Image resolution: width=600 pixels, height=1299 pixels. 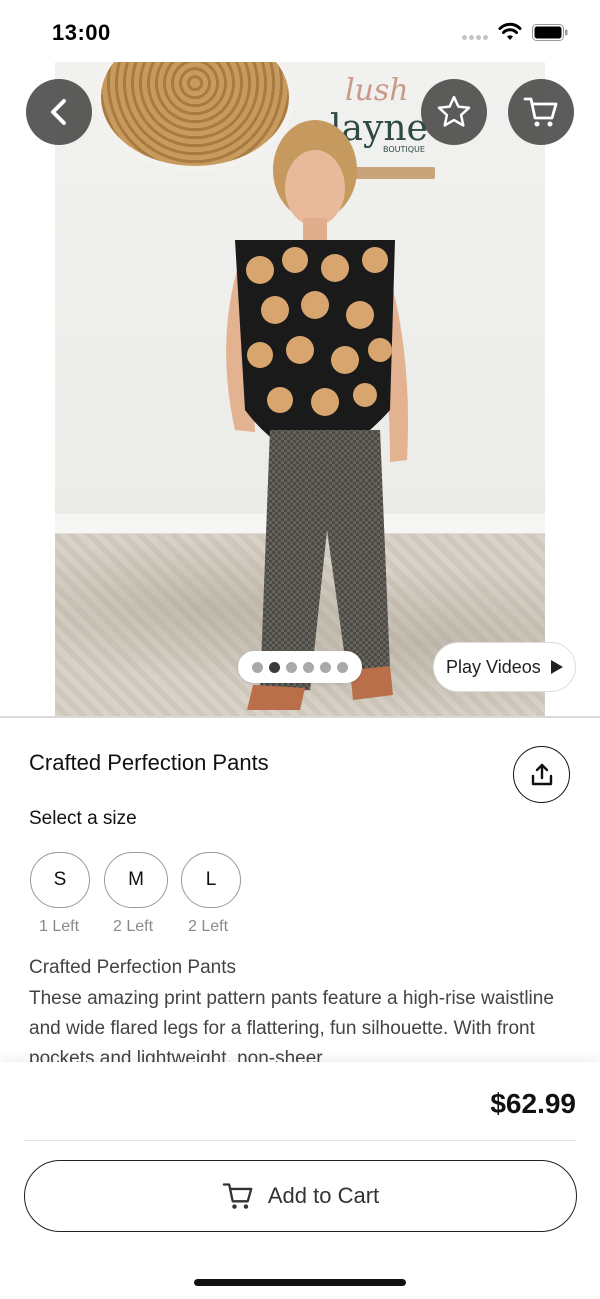 What do you see at coordinates (208, 926) in the screenshot?
I see `stock-label-l: 2 Left` at bounding box center [208, 926].